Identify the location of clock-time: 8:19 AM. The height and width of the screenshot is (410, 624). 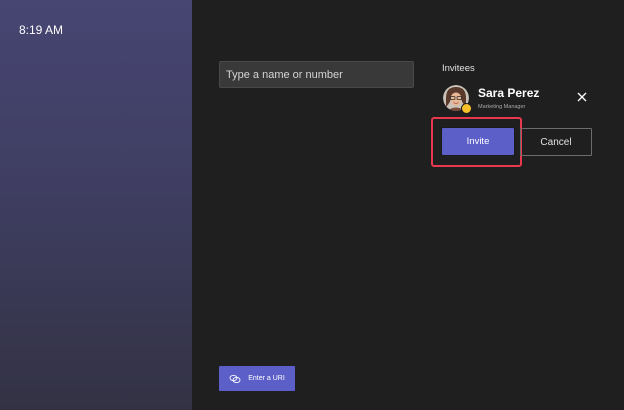
(41, 30).